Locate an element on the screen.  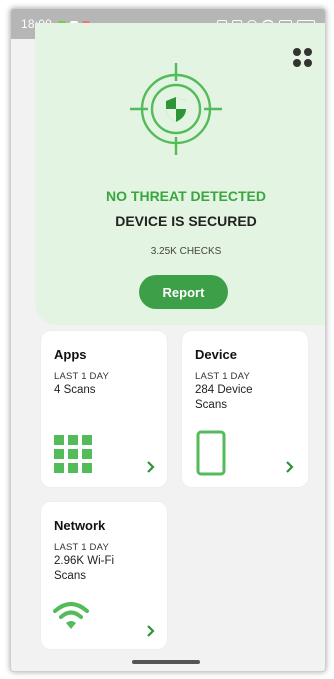
home-indicator is located at coordinates (166, 662).